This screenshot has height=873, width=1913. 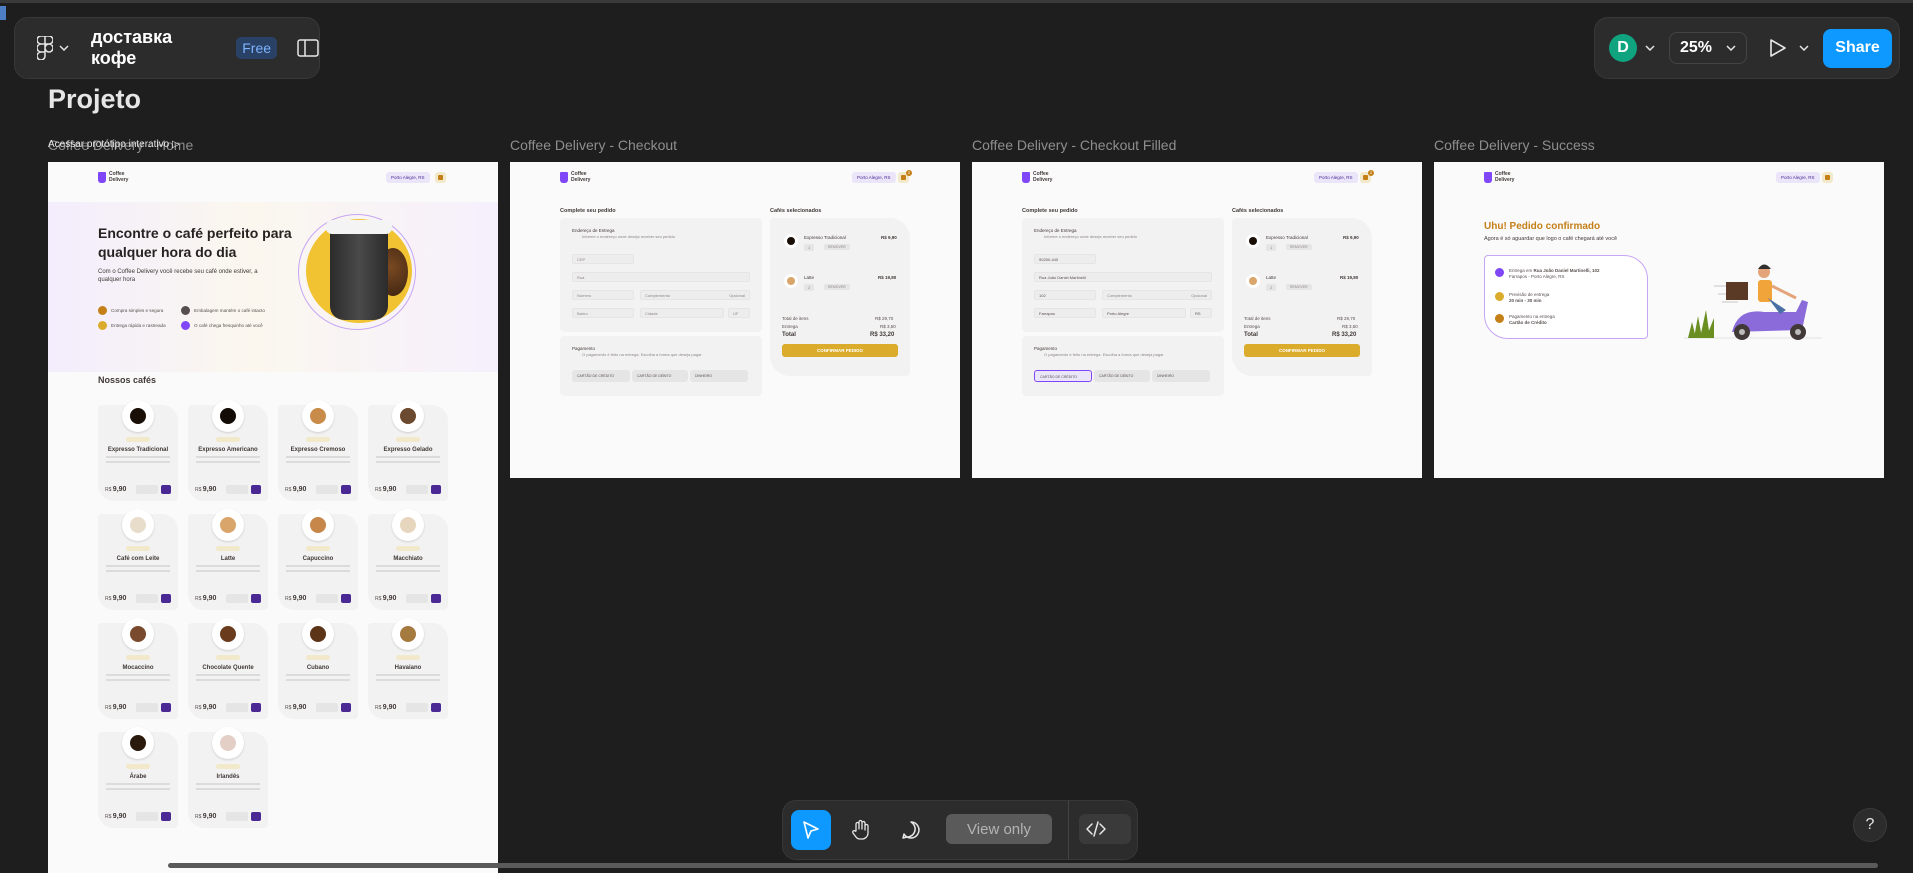 I want to click on coffee-icon, so click(x=185, y=325).